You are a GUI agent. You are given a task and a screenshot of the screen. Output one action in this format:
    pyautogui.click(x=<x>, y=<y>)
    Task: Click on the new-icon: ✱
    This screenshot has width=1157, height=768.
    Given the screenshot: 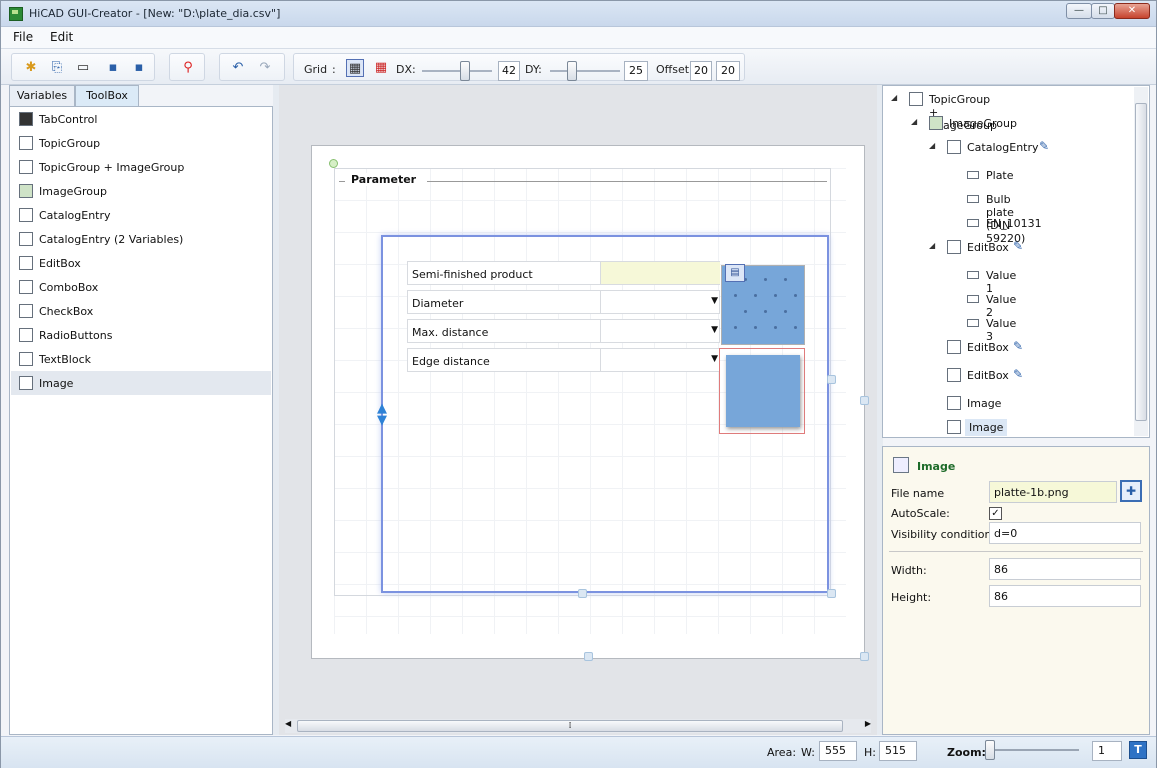 What is the action you would take?
    pyautogui.click(x=31, y=68)
    